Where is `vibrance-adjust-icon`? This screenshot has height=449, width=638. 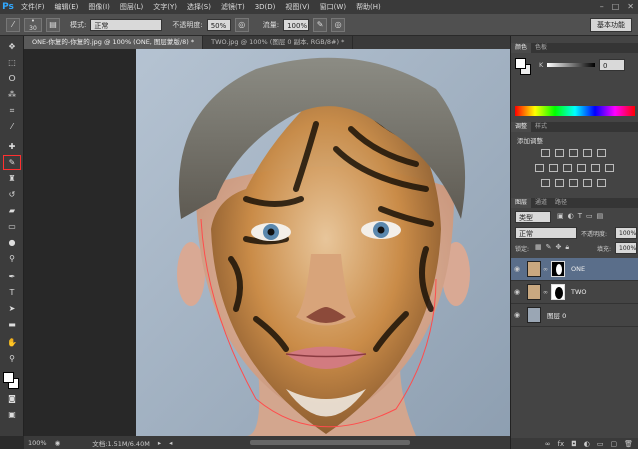 vibrance-adjust-icon is located at coordinates (601, 153).